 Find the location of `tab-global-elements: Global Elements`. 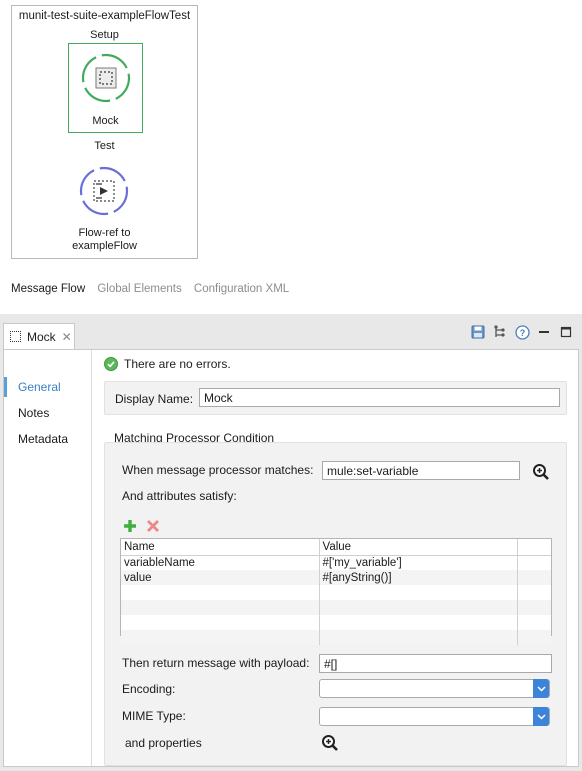

tab-global-elements: Global Elements is located at coordinates (139, 289).